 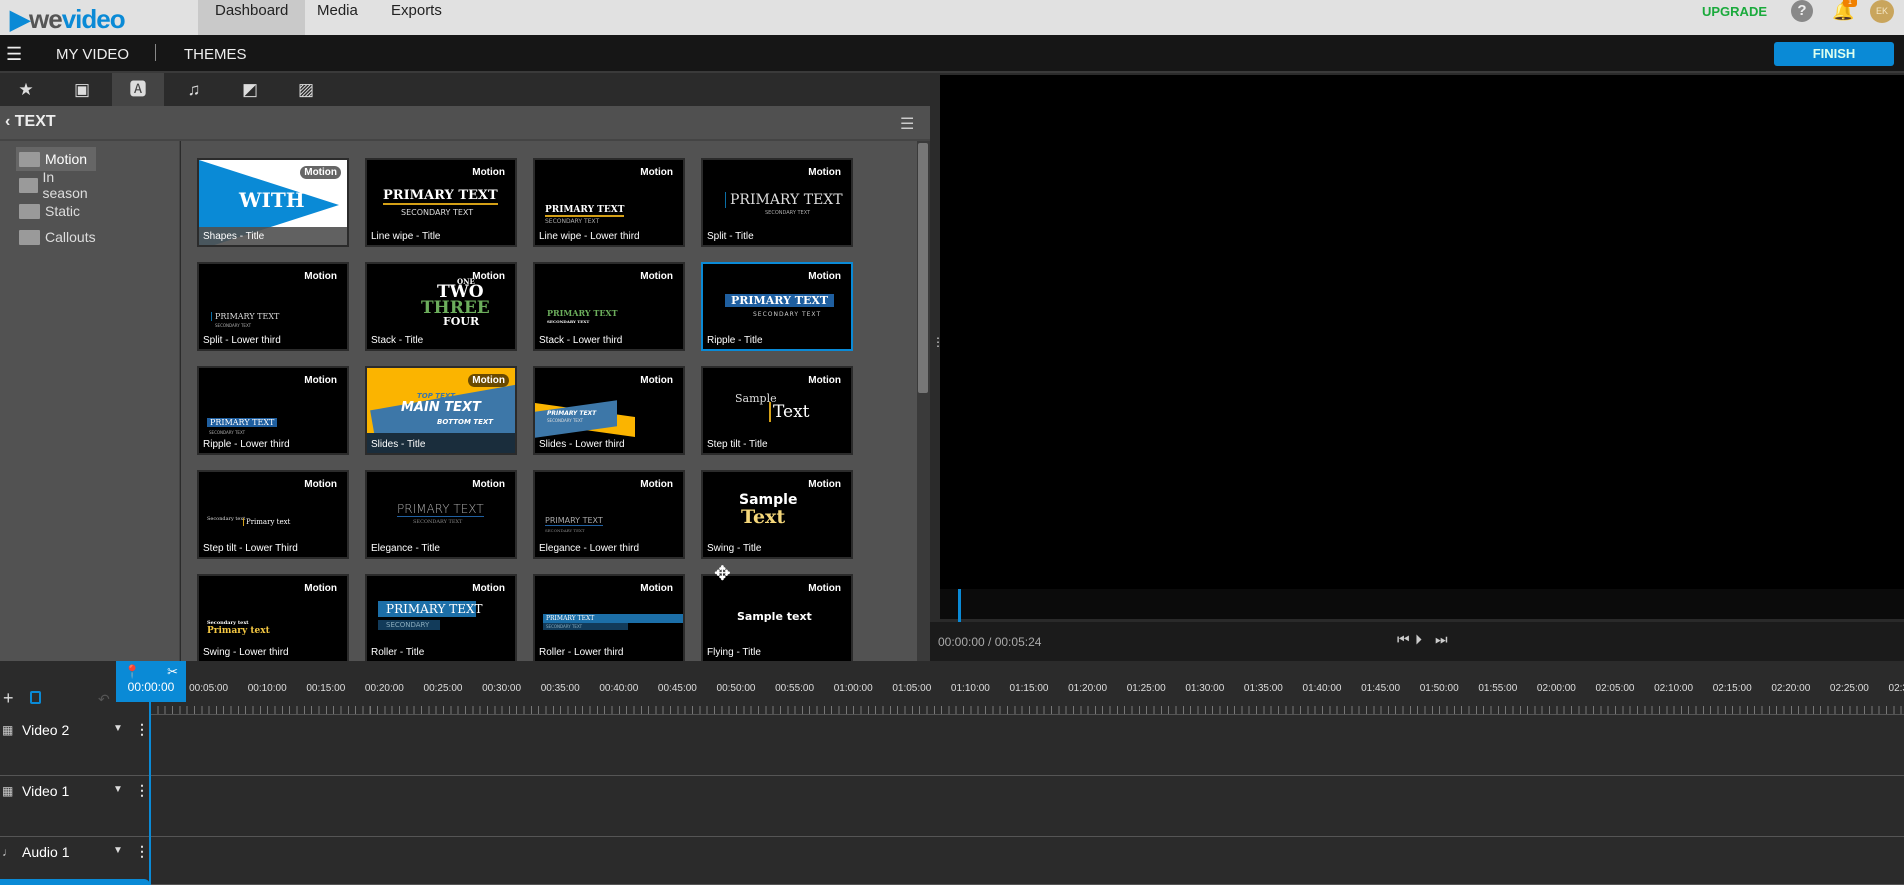 What do you see at coordinates (907, 124) in the screenshot?
I see `list-view-icon: ☰` at bounding box center [907, 124].